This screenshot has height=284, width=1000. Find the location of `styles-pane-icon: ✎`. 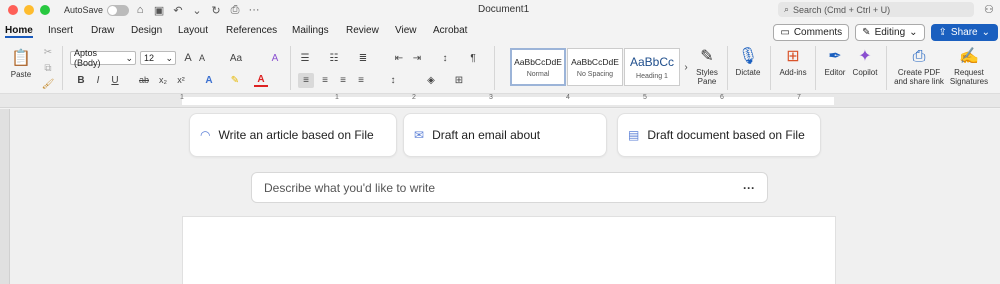

styles-pane-icon: ✎ is located at coordinates (707, 56).